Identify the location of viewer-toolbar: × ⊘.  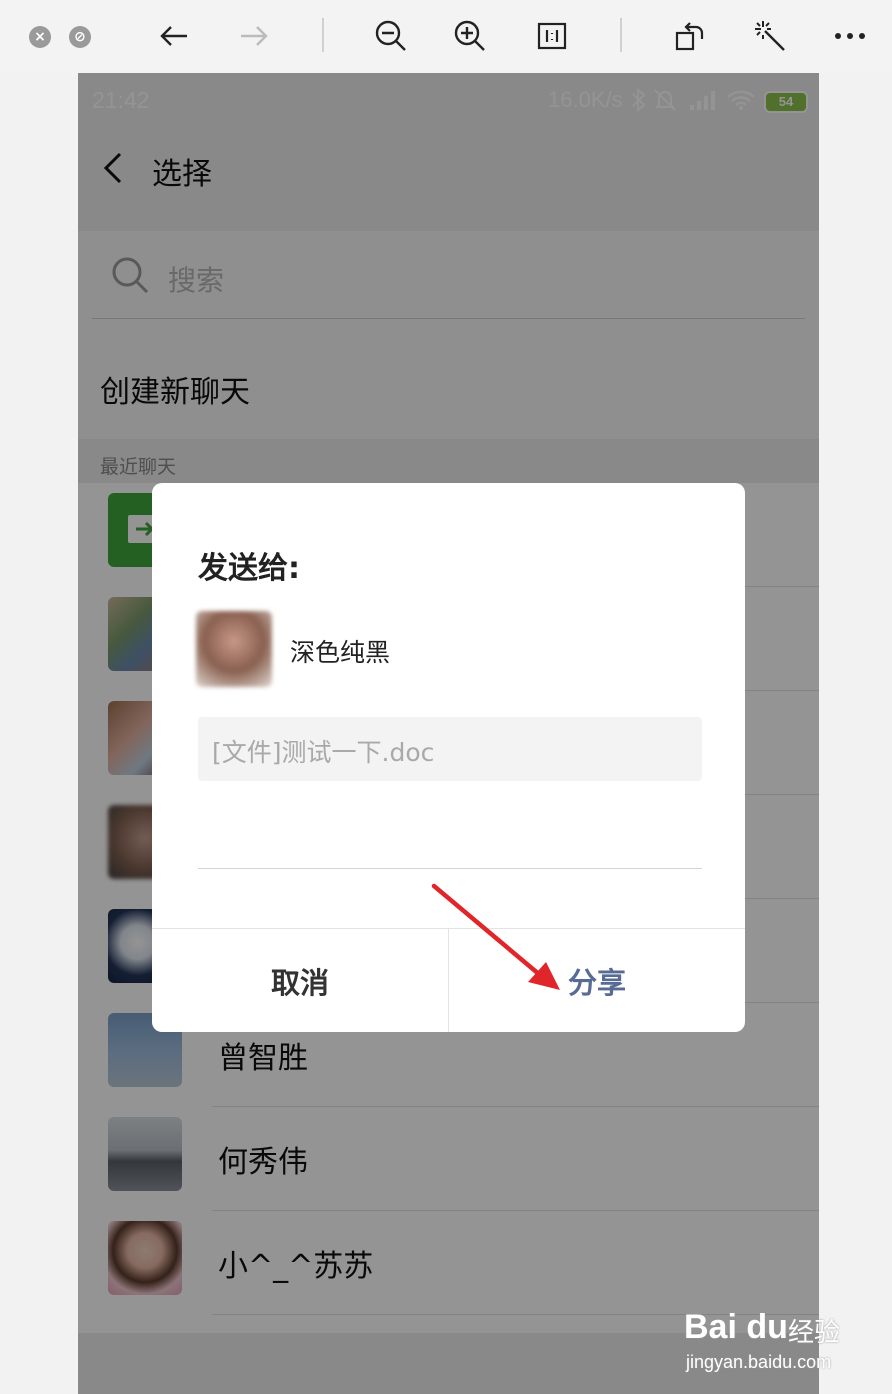
(446, 36).